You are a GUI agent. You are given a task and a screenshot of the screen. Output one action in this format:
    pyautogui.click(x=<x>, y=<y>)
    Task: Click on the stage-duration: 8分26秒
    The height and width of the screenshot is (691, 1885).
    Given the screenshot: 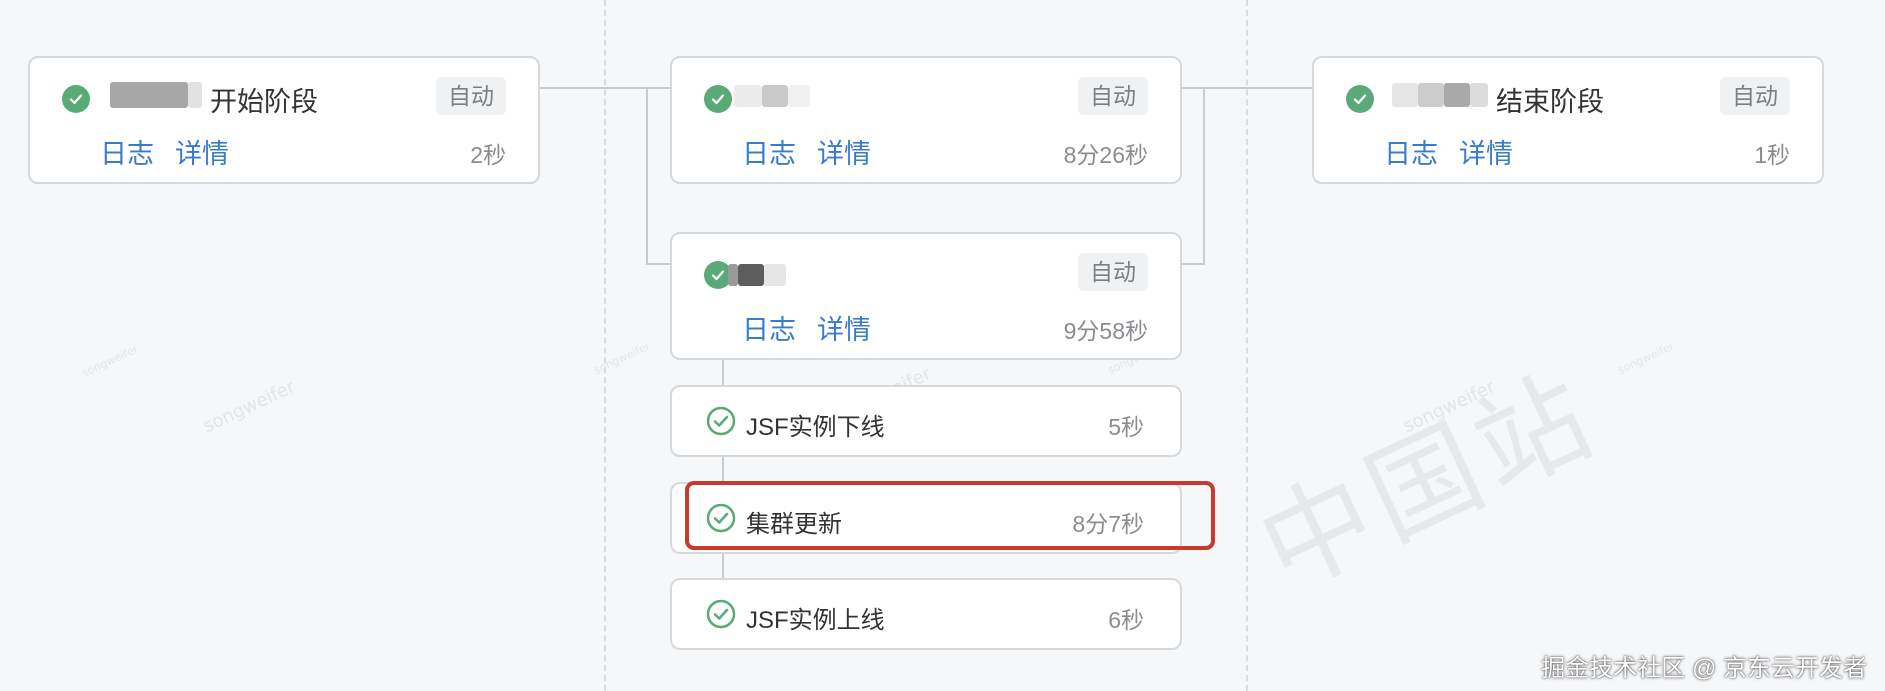 What is the action you would take?
    pyautogui.click(x=1105, y=155)
    